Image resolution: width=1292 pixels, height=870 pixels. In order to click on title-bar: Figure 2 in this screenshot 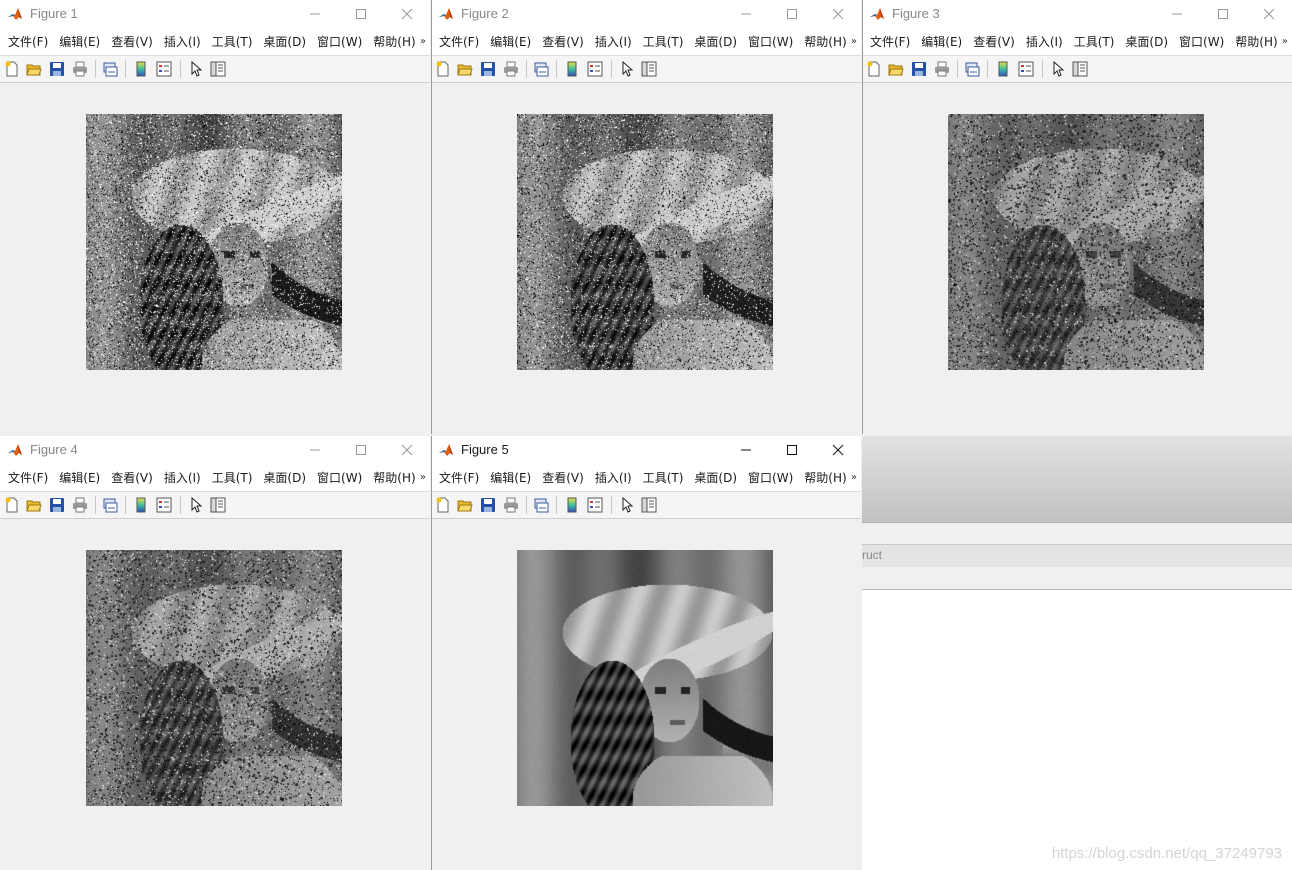, I will do `click(646, 14)`.